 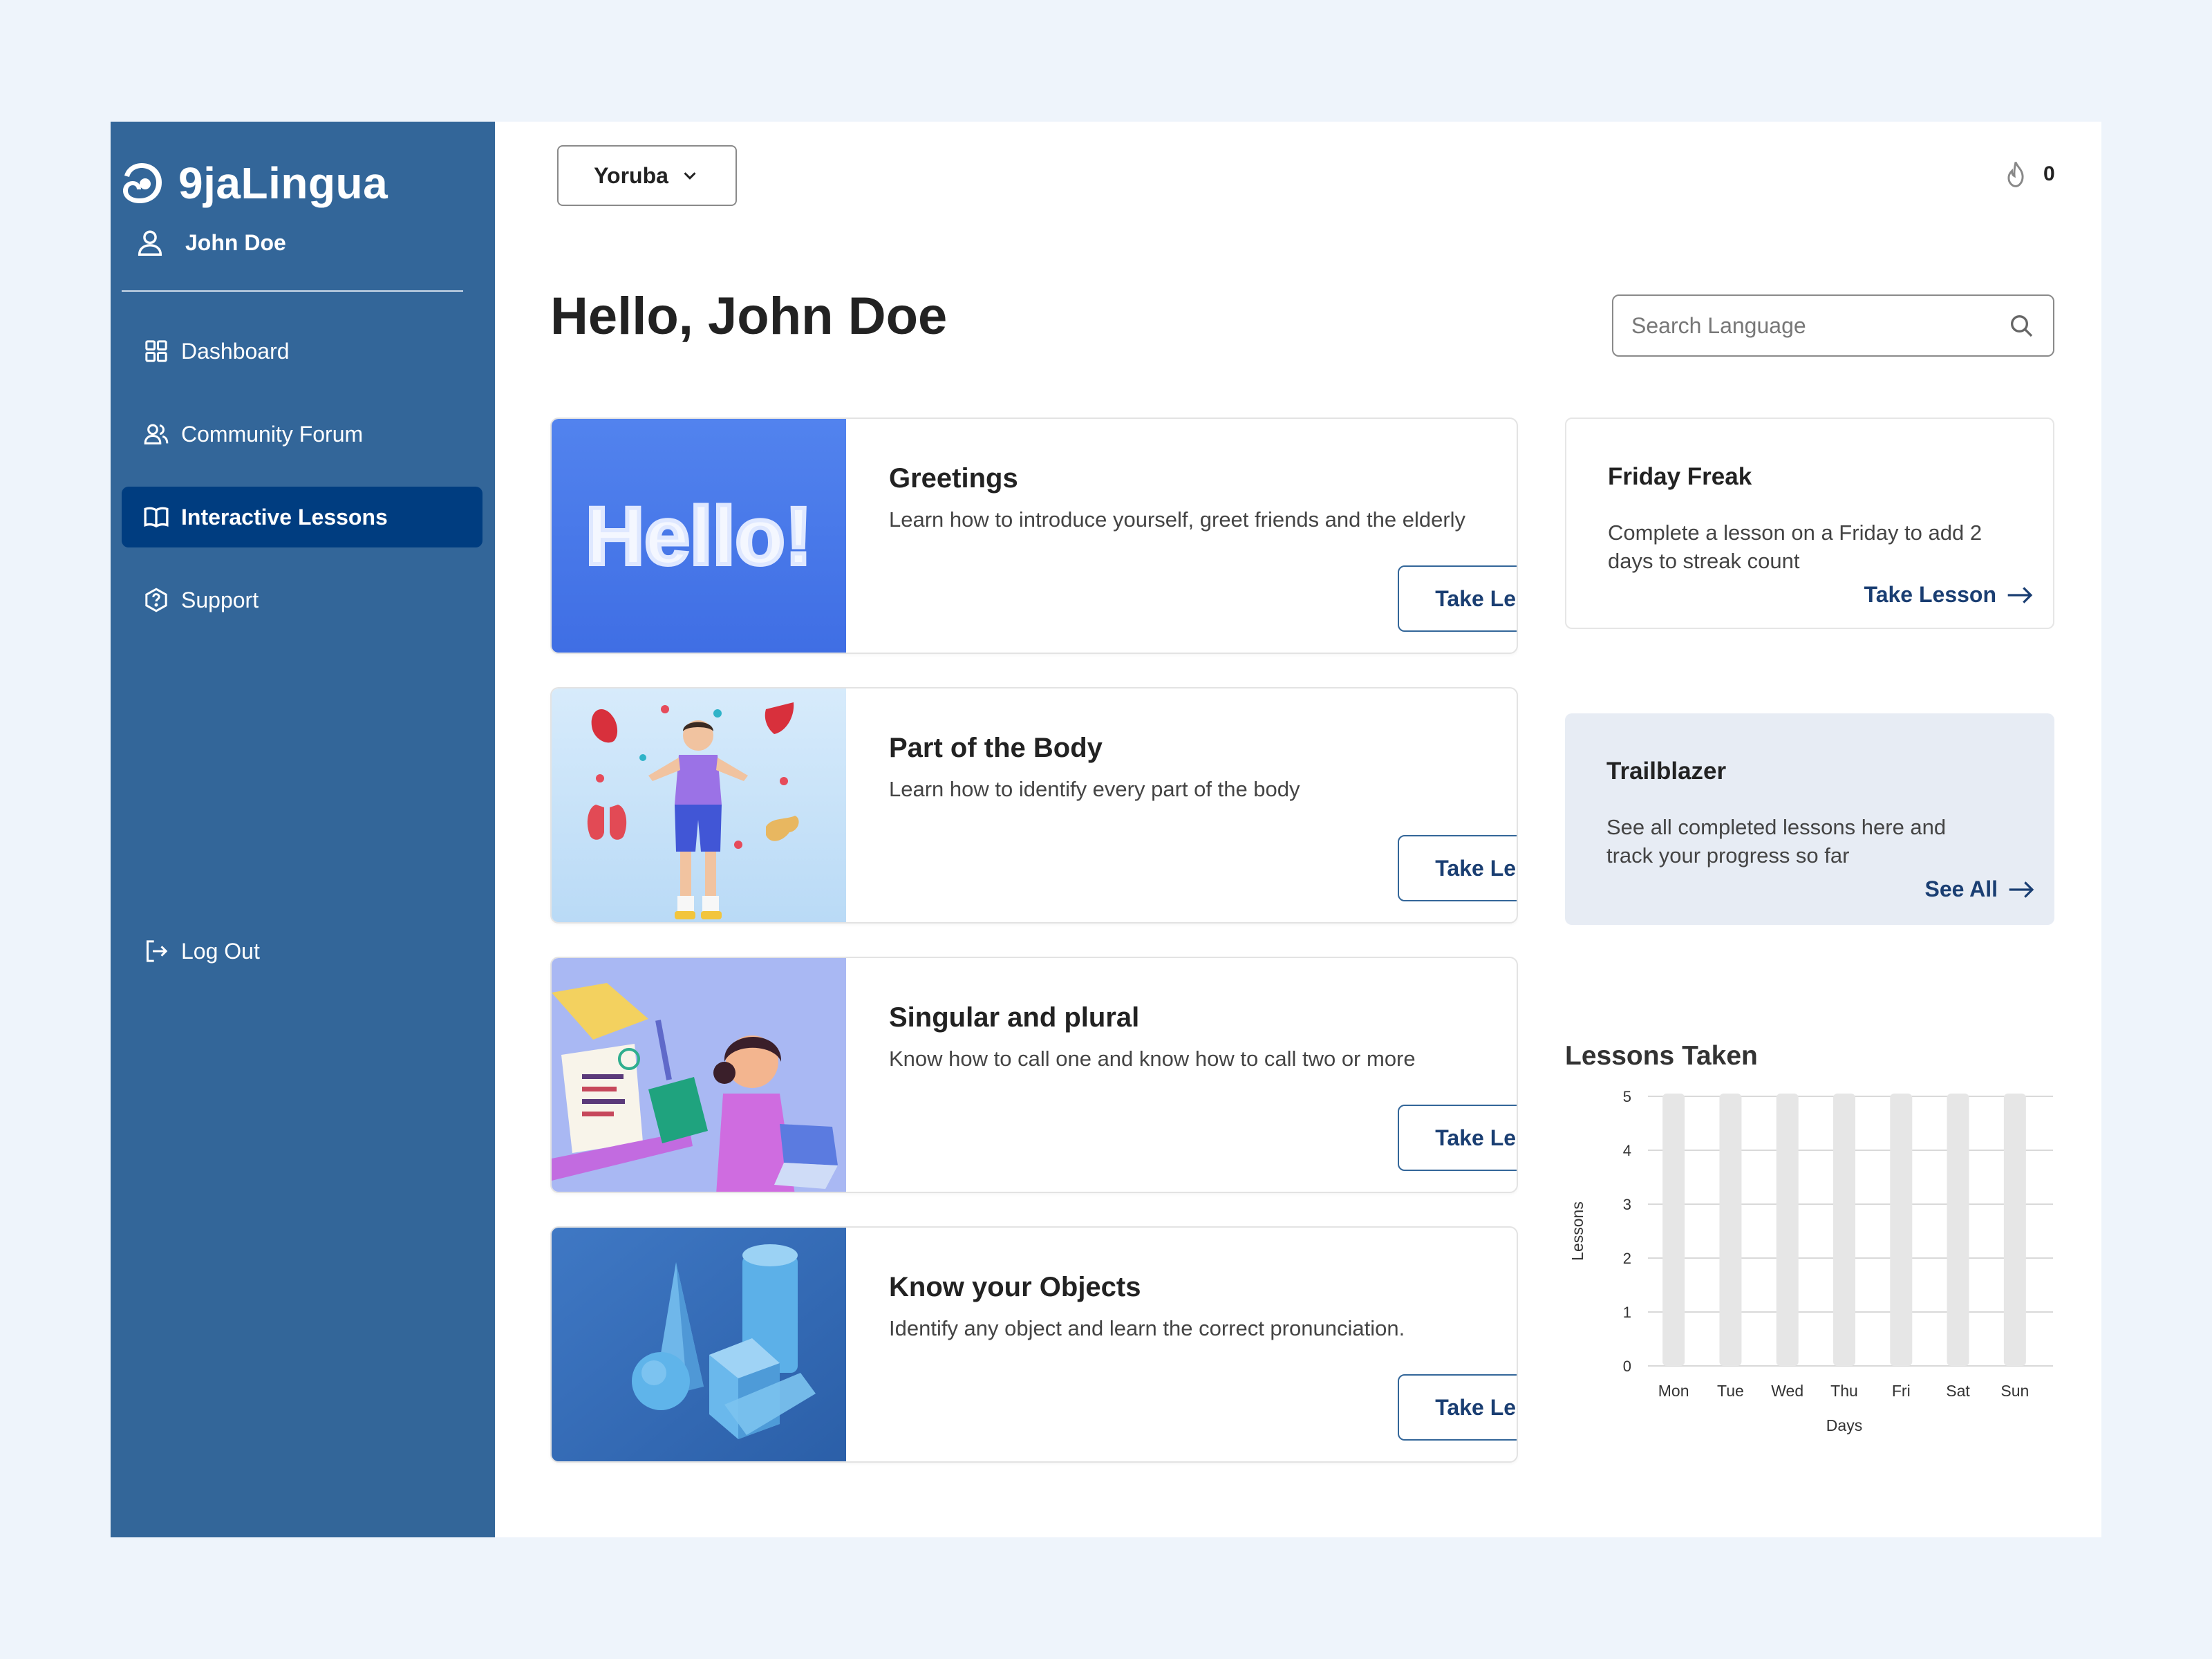 I want to click on geometric-shapes-illustration, so click(x=699, y=1344).